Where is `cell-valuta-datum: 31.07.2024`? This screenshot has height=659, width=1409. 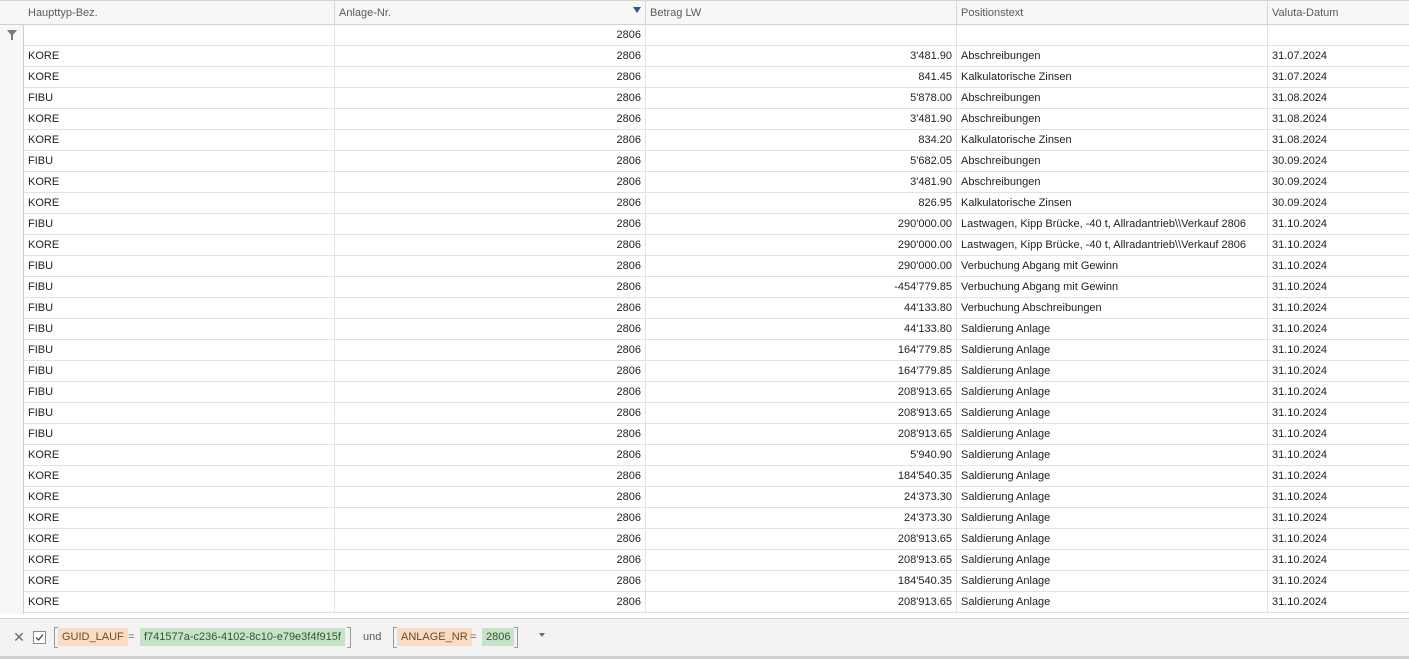 cell-valuta-datum: 31.07.2024 is located at coordinates (1338, 56).